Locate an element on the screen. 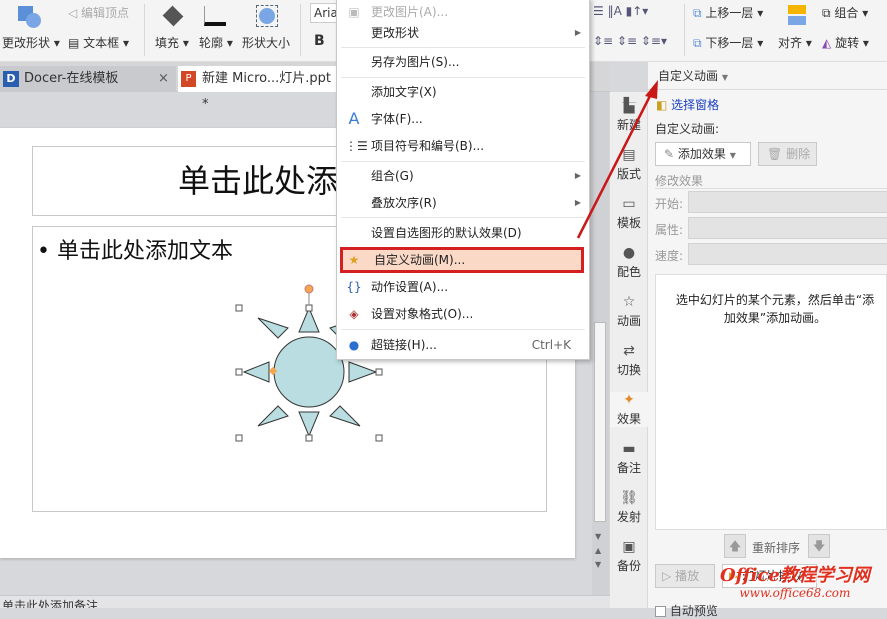  scroll-down-icon: ▼ is located at coordinates (598, 536).